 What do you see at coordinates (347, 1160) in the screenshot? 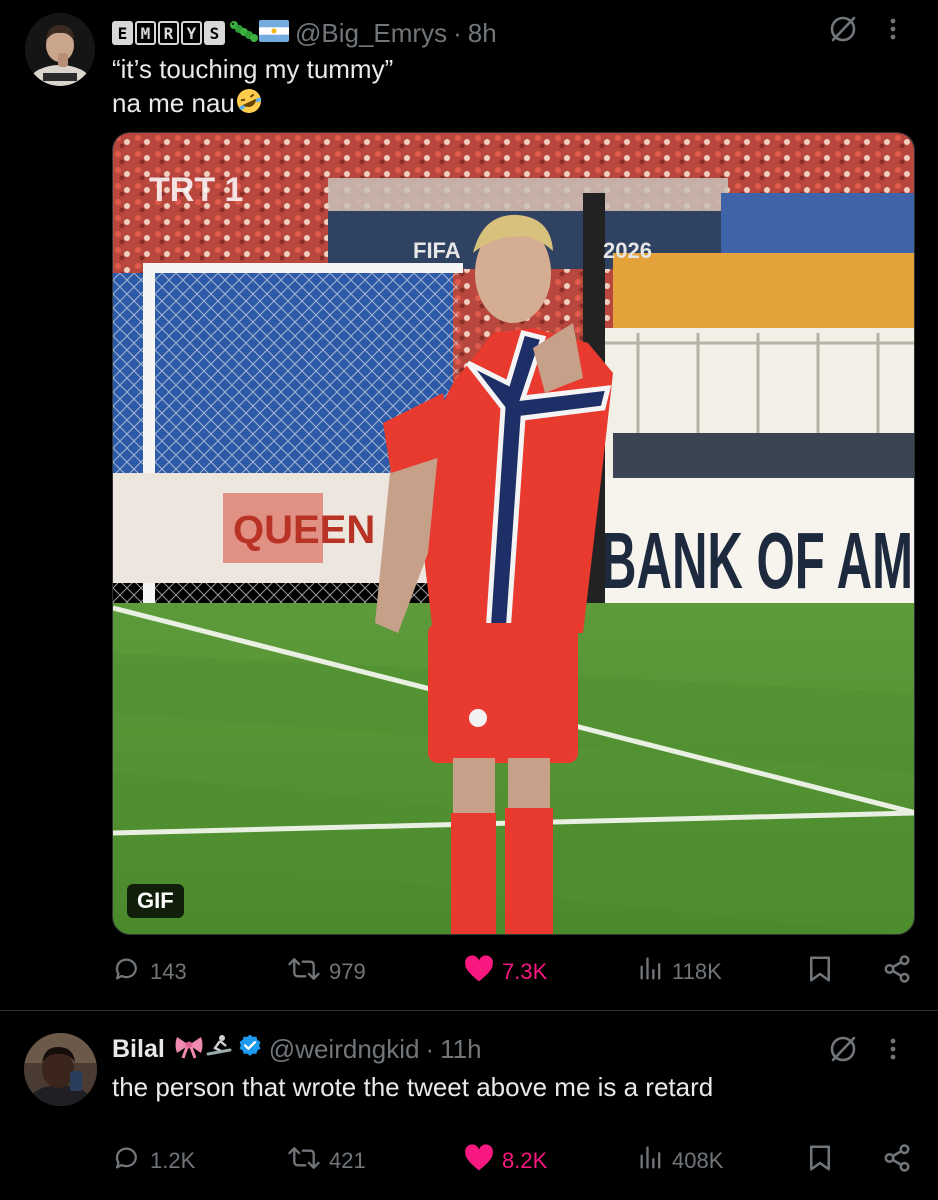
I see `repost-count: 421` at bounding box center [347, 1160].